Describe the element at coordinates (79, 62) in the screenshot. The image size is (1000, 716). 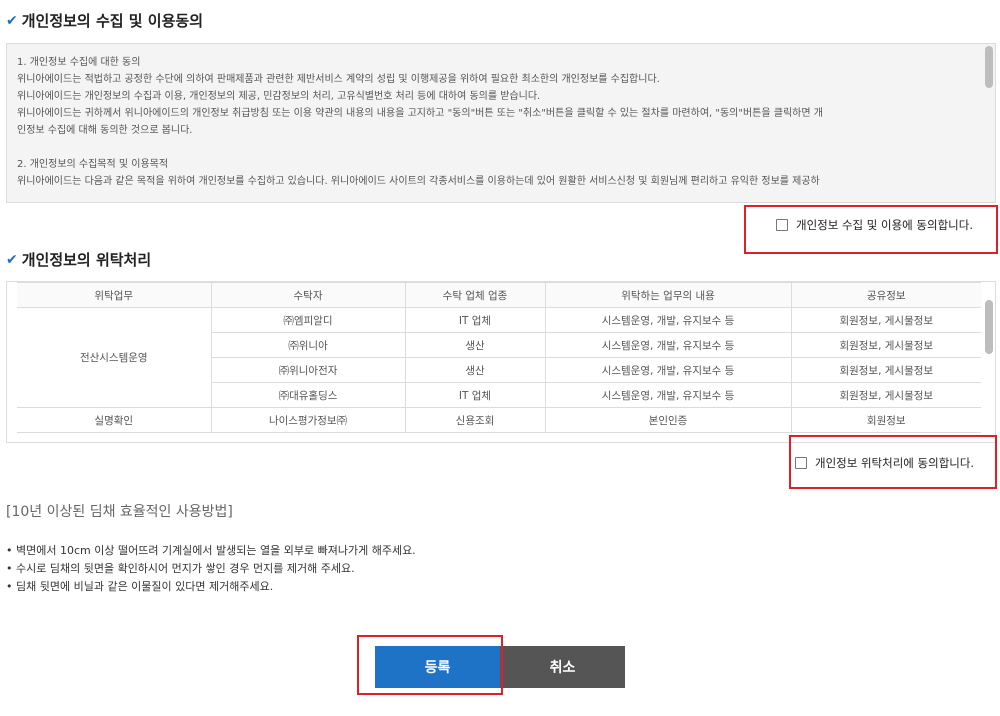
I see `terms-line: 1. 개인정보 수집에 대한 동의` at that location.